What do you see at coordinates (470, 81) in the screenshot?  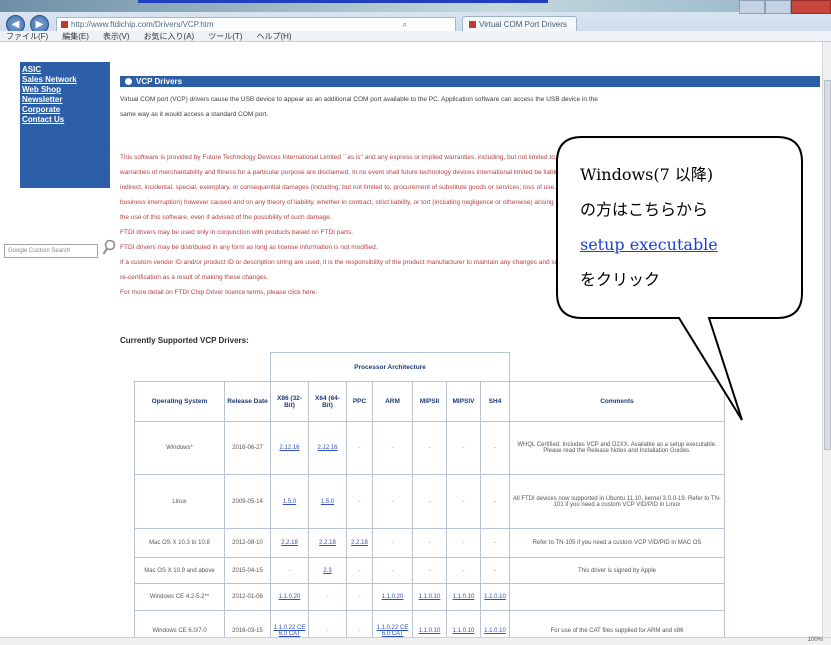 I see `section-header: VCP Drivers` at bounding box center [470, 81].